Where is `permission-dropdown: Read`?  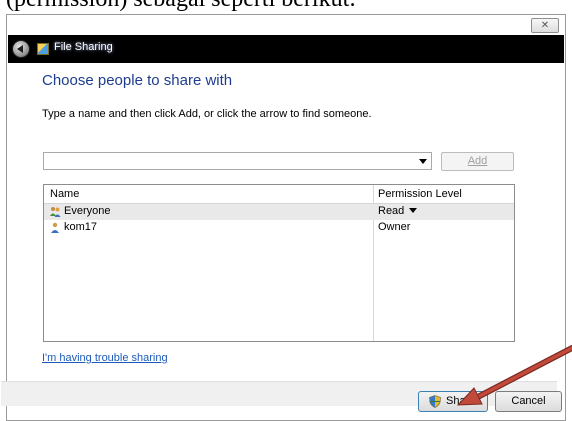 permission-dropdown: Read is located at coordinates (398, 211).